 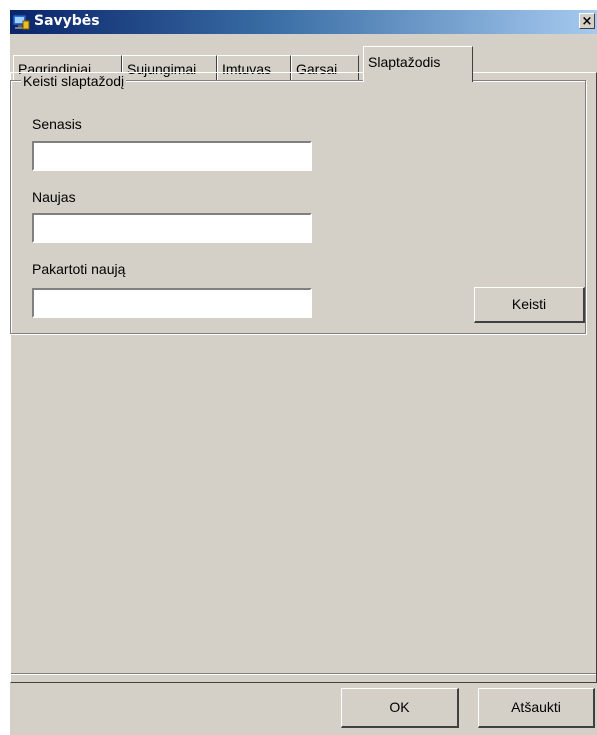 What do you see at coordinates (74, 81) in the screenshot?
I see `group-title: Keisti slaptažodį` at bounding box center [74, 81].